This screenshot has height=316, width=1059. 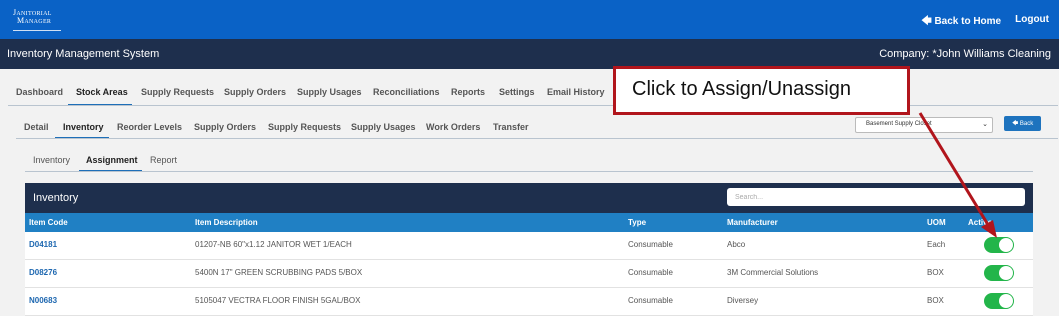 I want to click on inner-tabs-divider, so click(x=529, y=171).